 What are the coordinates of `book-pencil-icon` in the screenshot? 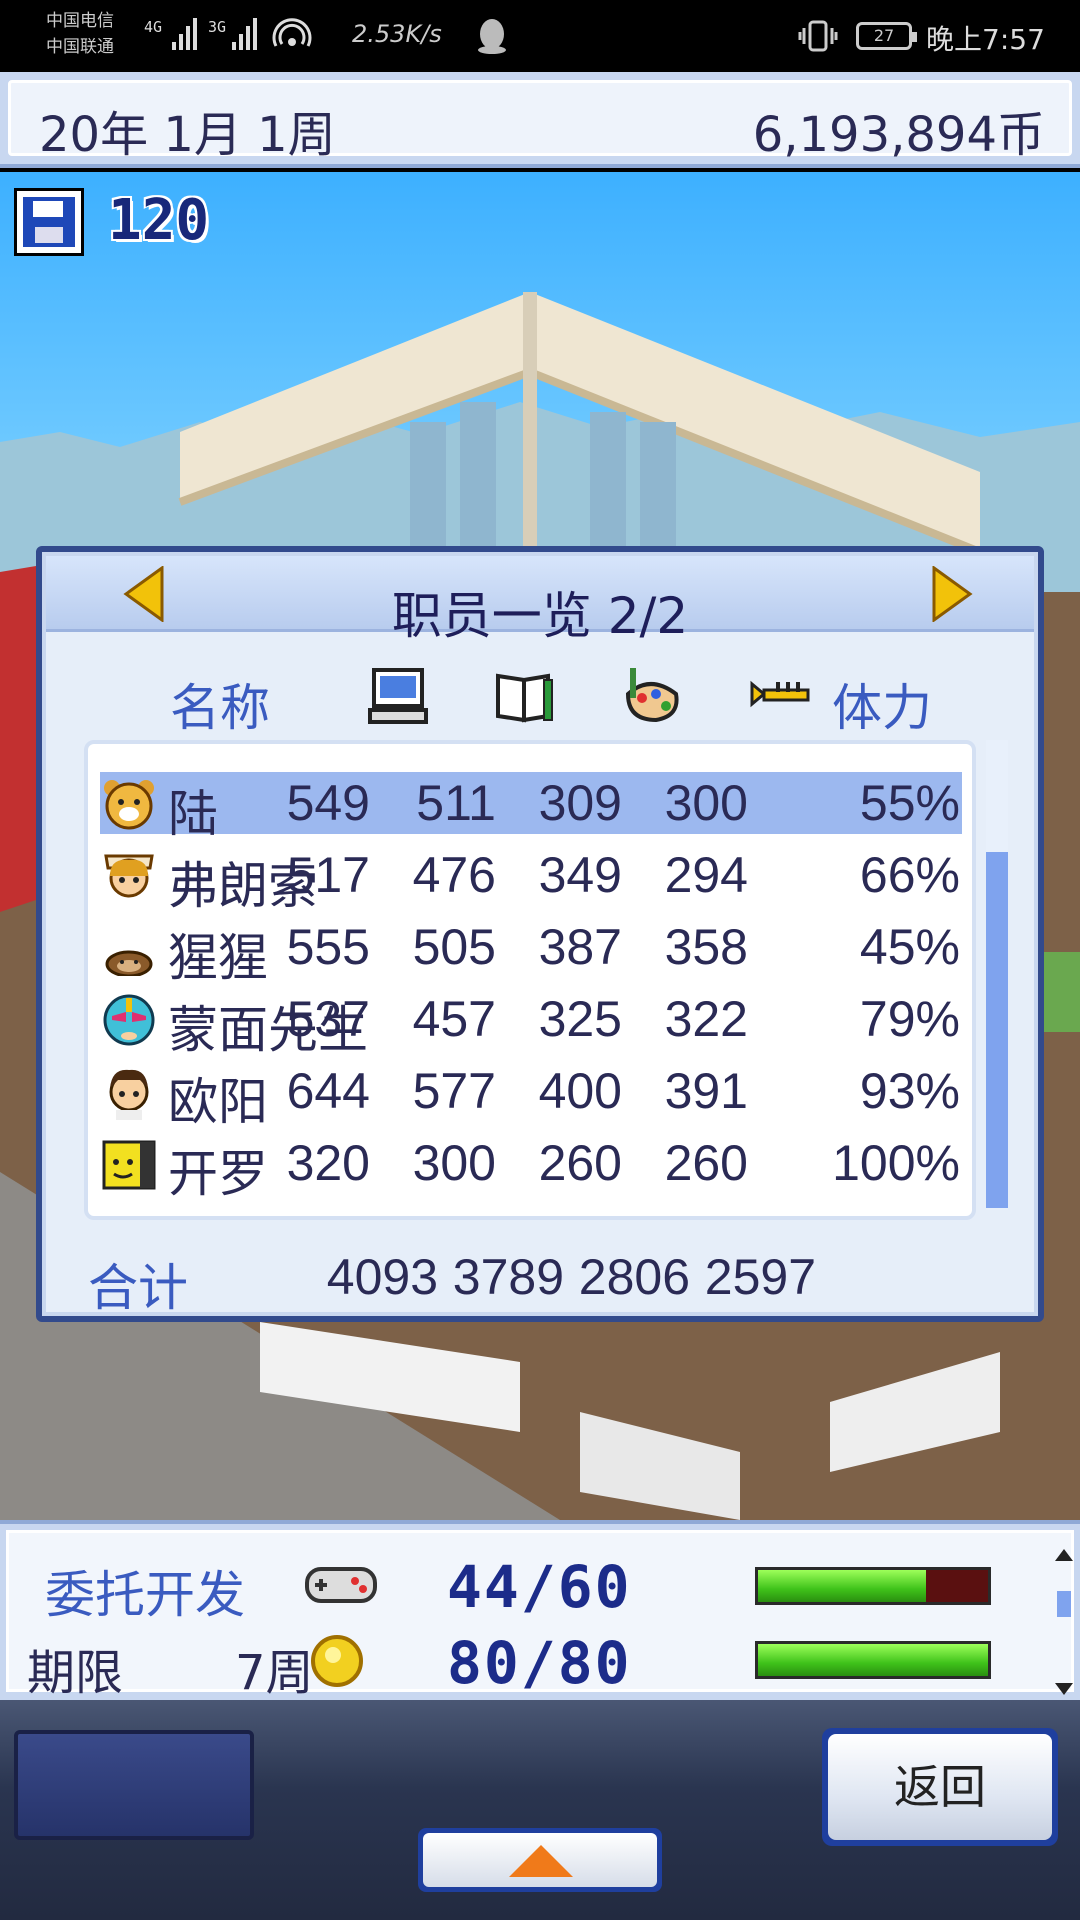 It's located at (524, 698).